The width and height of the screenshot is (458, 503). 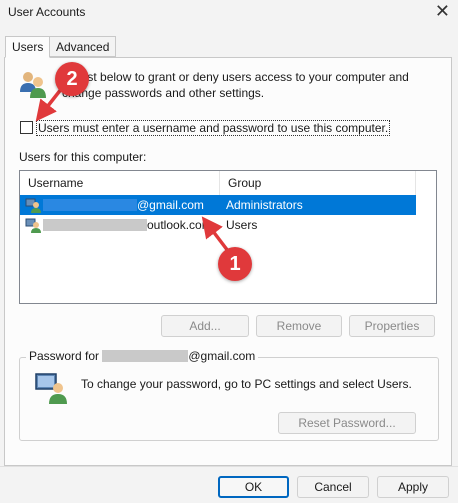 I want to click on tab-users: Users, so click(x=28, y=47).